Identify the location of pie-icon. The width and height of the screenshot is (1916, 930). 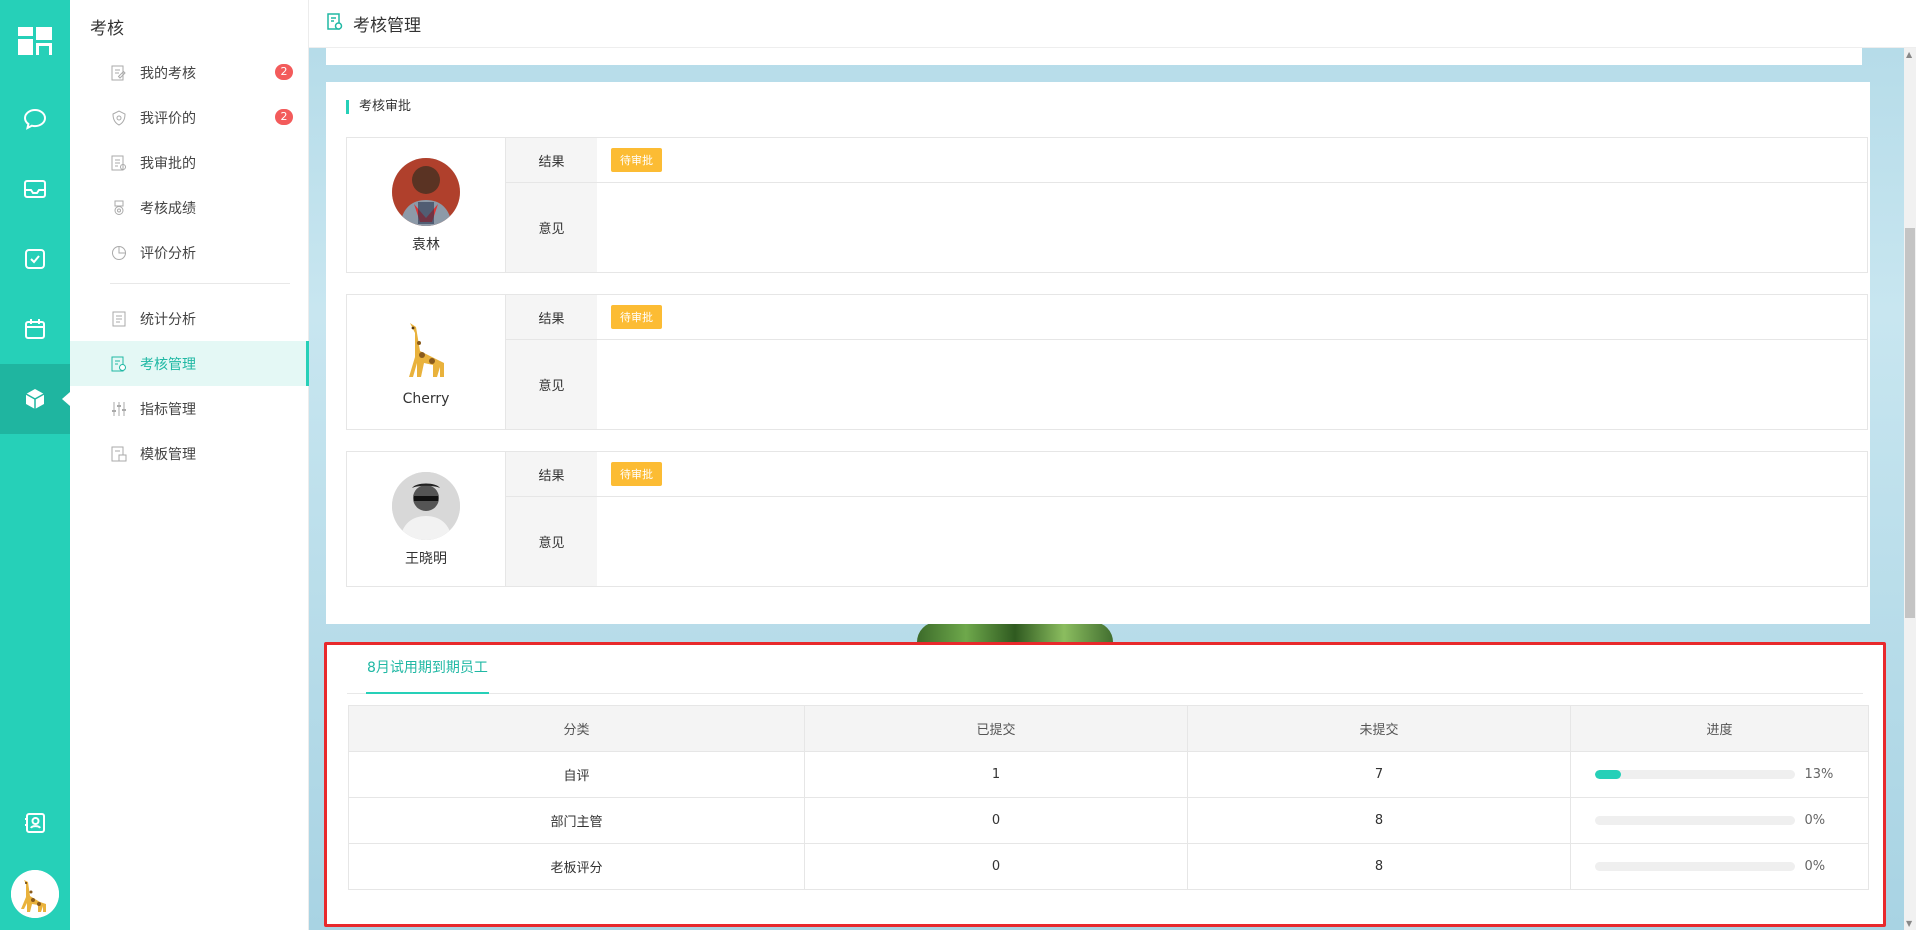
(119, 253).